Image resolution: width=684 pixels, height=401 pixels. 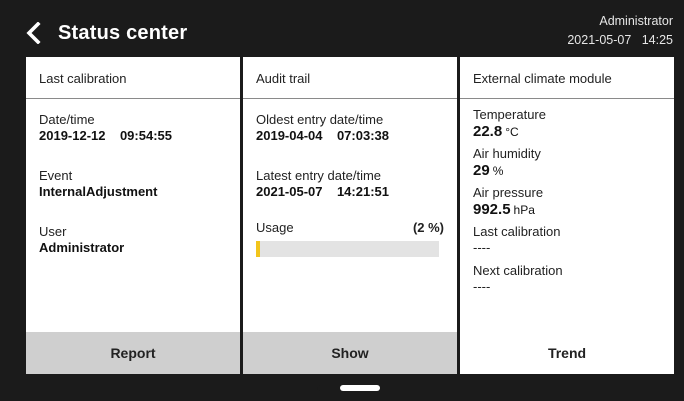 What do you see at coordinates (507, 153) in the screenshot?
I see `humidity-label: Air humidity` at bounding box center [507, 153].